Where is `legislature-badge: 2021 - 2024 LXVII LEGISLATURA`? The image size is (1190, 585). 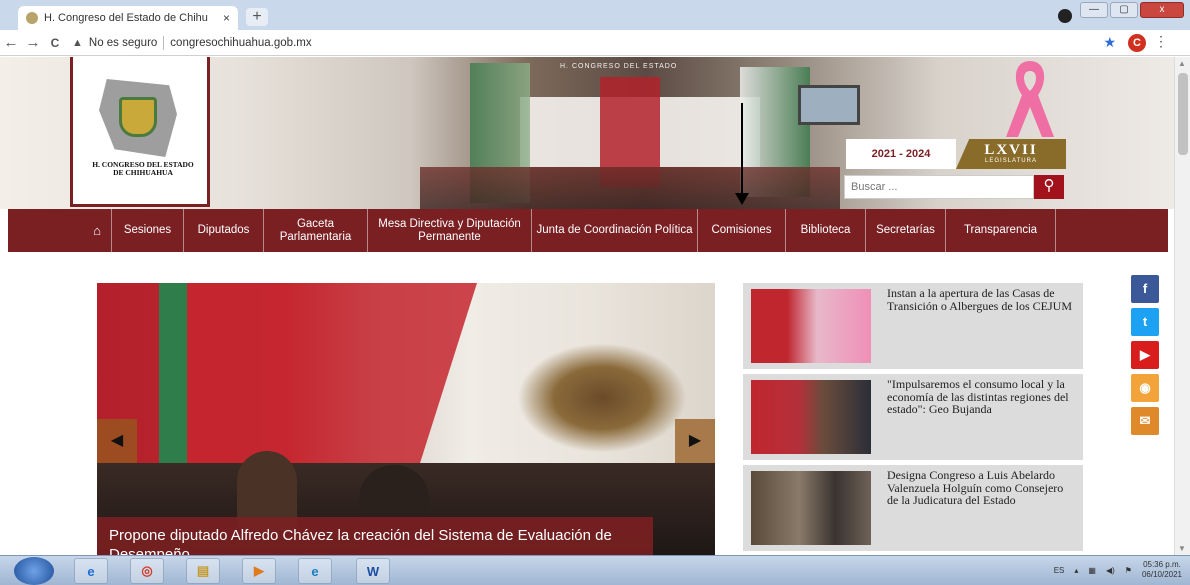
legislature-badge: 2021 - 2024 LXVII LEGISLATURA is located at coordinates (956, 154).